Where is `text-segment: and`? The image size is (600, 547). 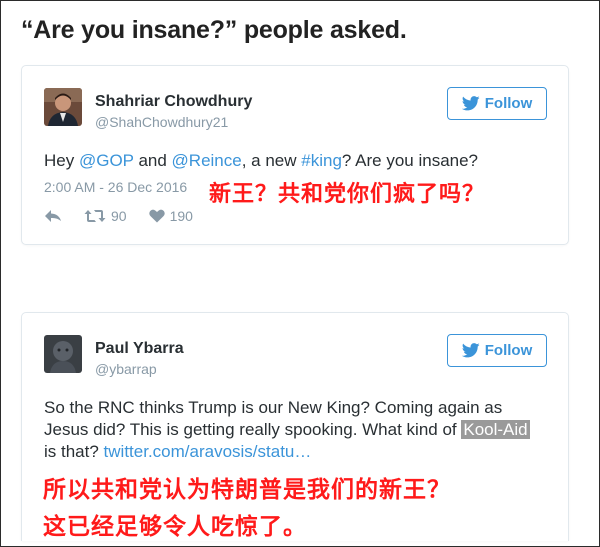 text-segment: and is located at coordinates (152, 160).